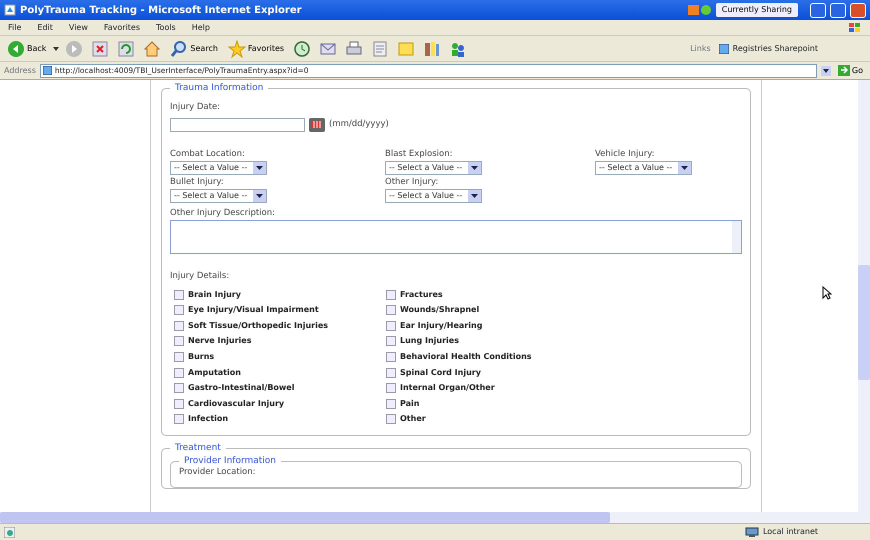  I want to click on go-arrow-icon, so click(844, 70).